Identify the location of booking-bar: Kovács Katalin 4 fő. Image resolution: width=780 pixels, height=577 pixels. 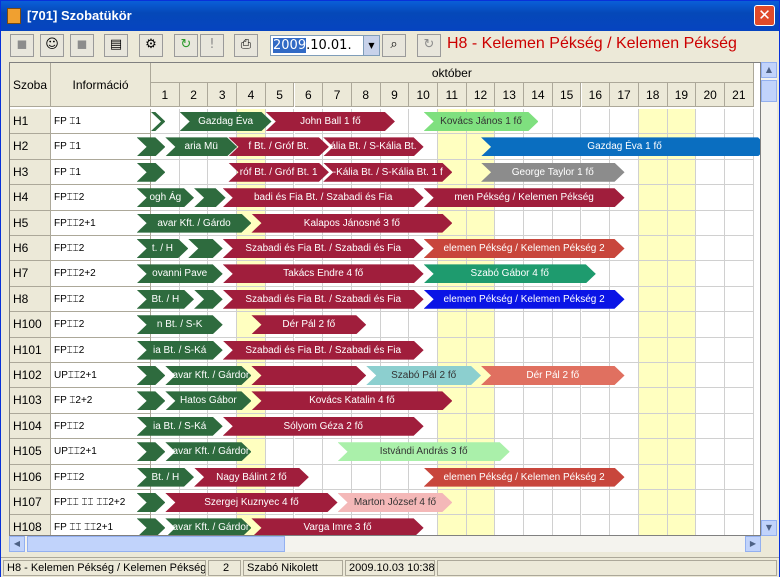
(351, 400).